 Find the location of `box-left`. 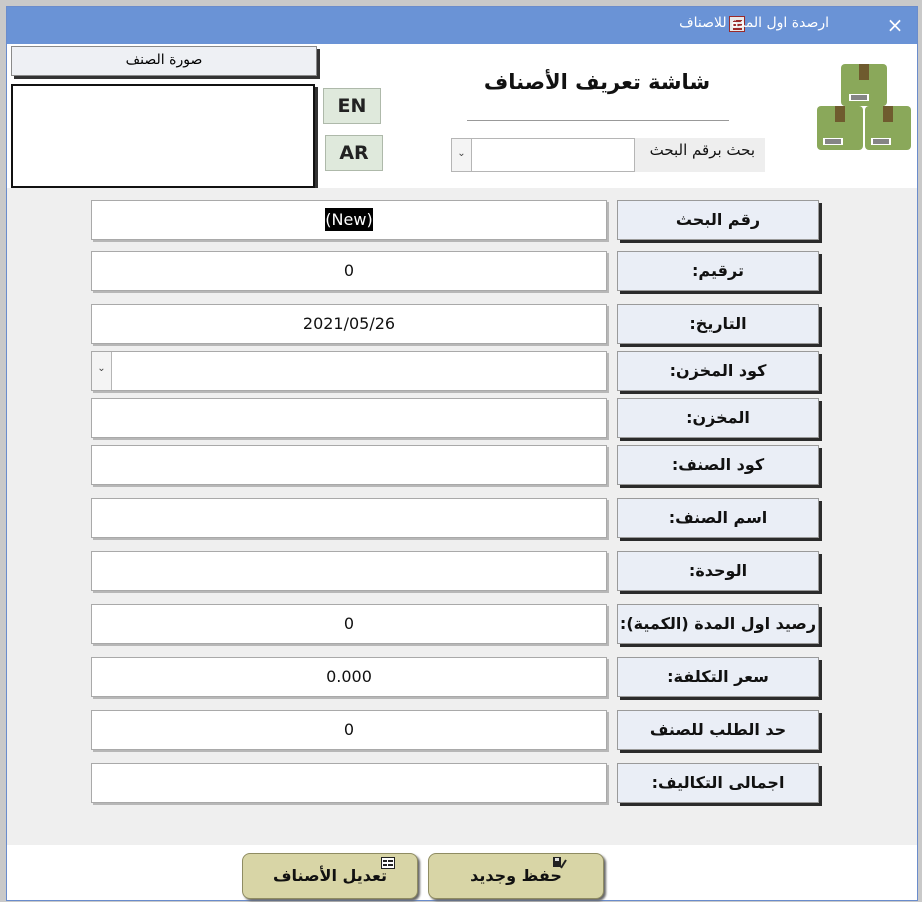

box-left is located at coordinates (840, 128).